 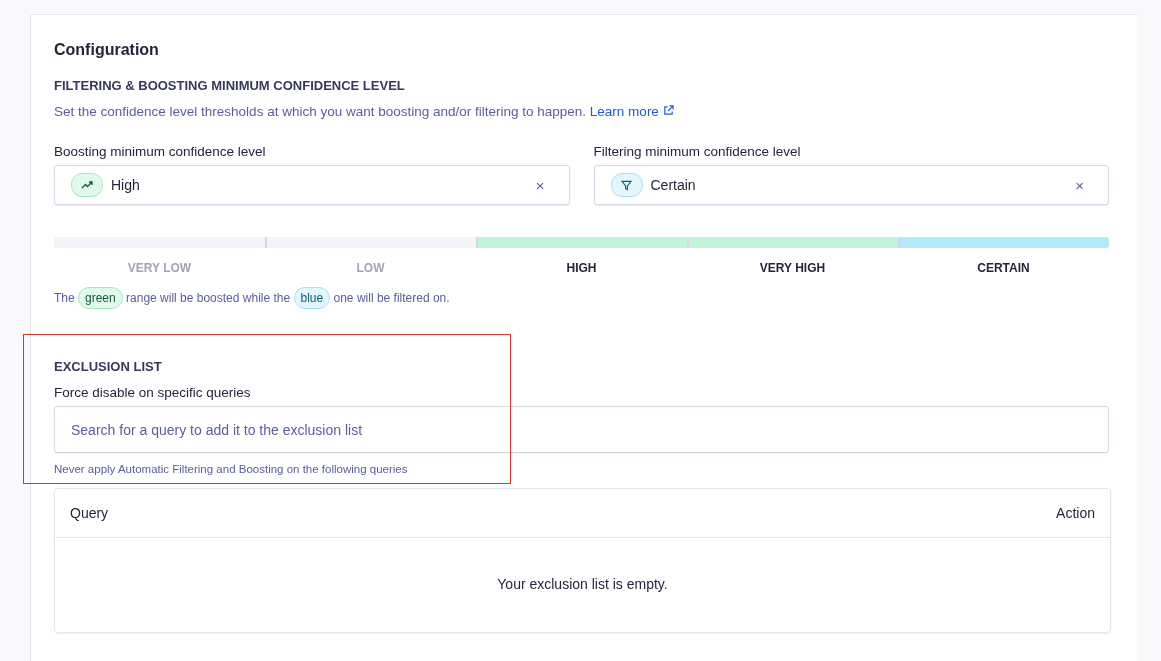 I want to click on column-header: Action, so click(x=1075, y=513).